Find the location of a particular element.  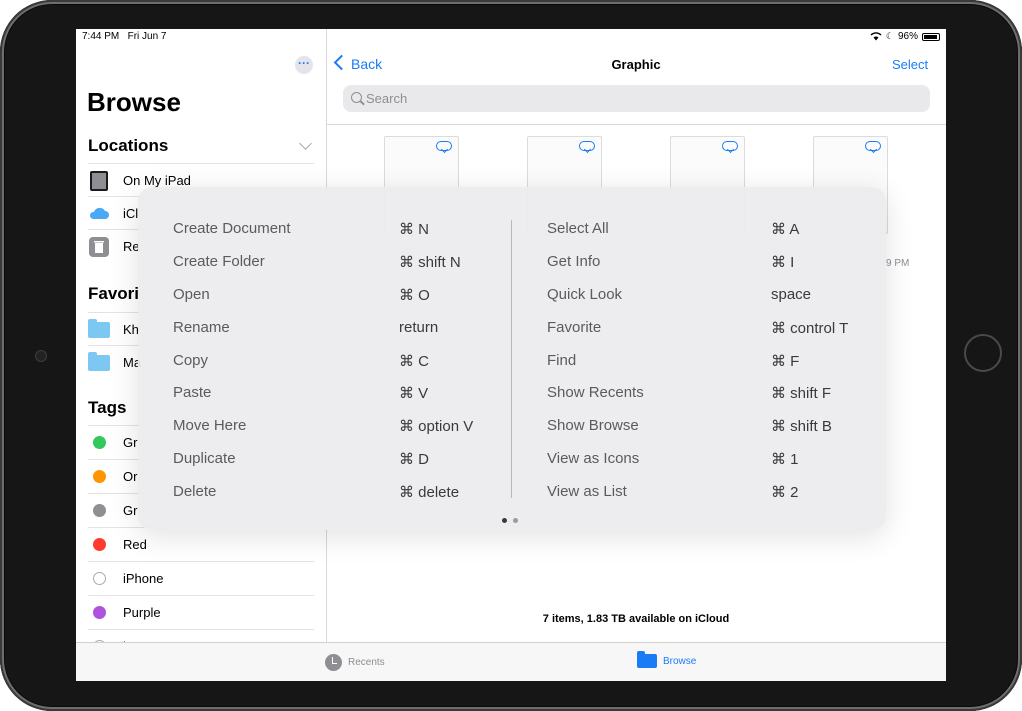

status-time: 7:44 PM Fri Jun 7 is located at coordinates (124, 36).